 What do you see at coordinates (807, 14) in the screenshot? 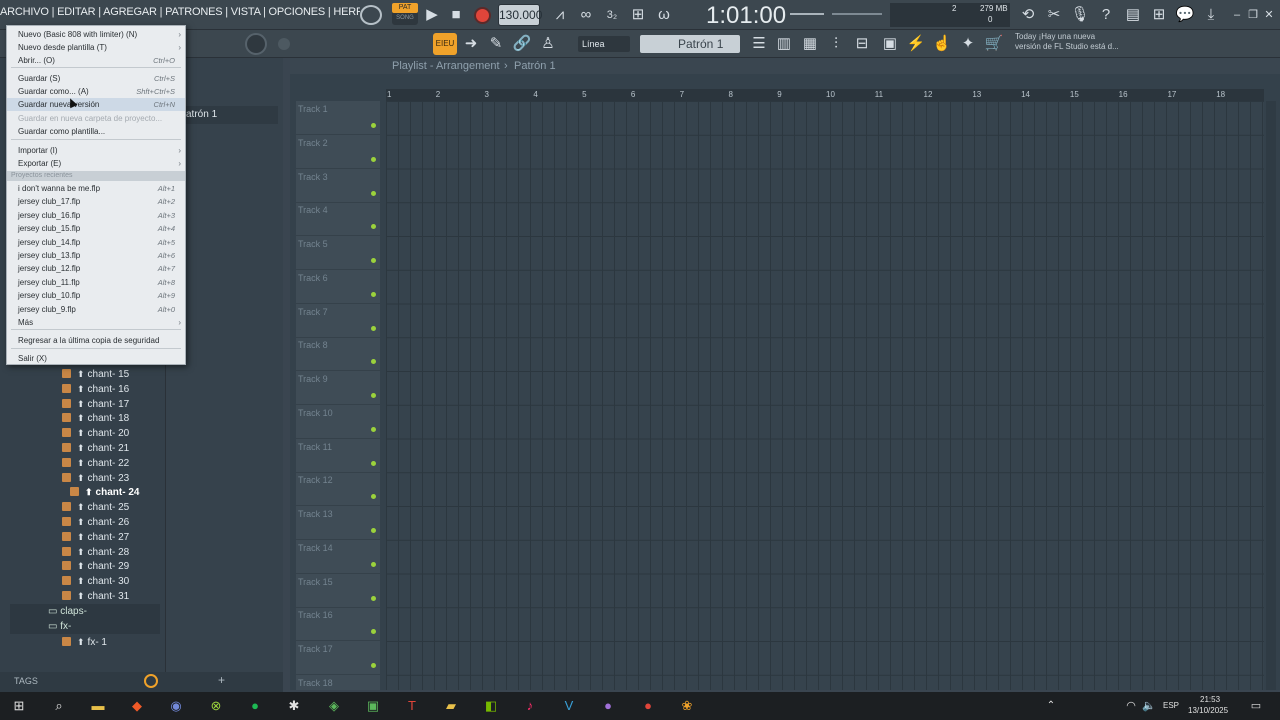
I see `master-volume-slider` at bounding box center [807, 14].